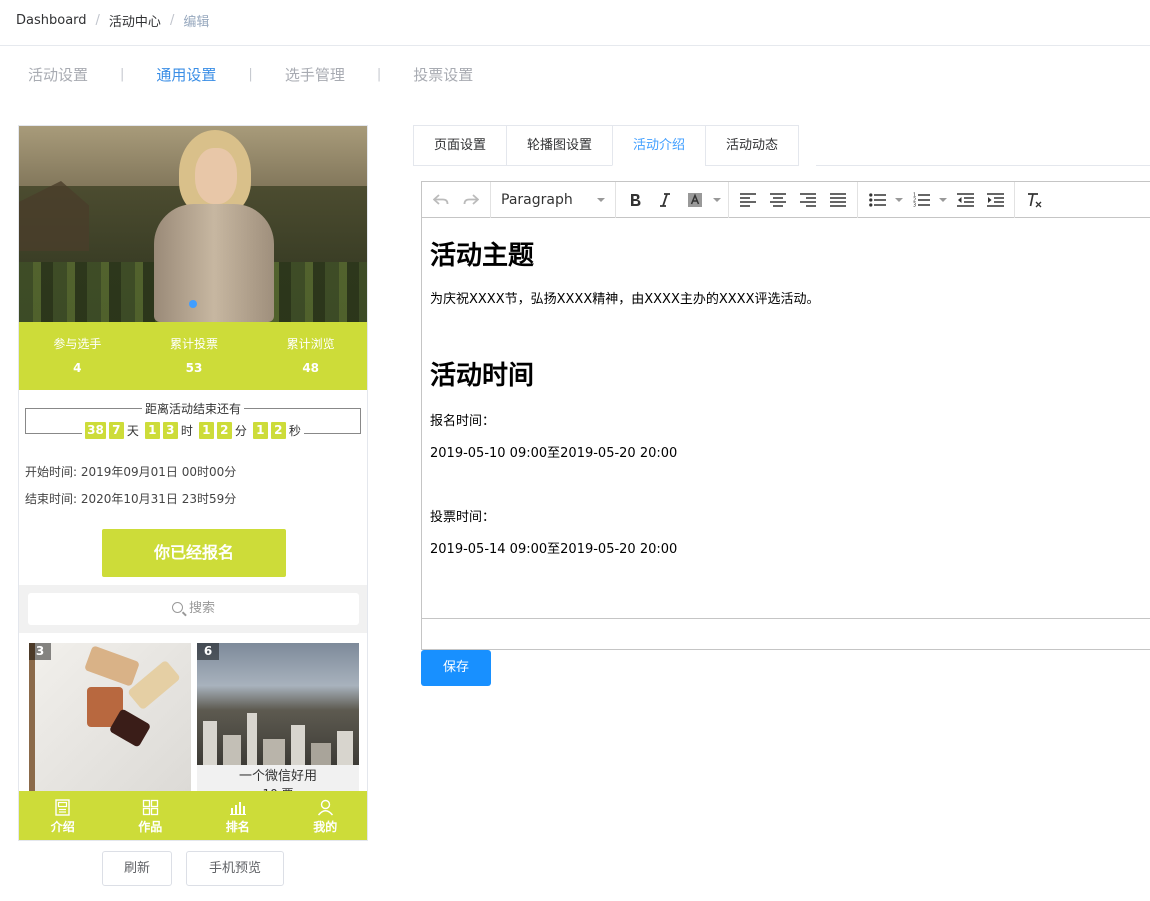  What do you see at coordinates (132, 430) in the screenshot?
I see `countdown-days-unit: 天` at bounding box center [132, 430].